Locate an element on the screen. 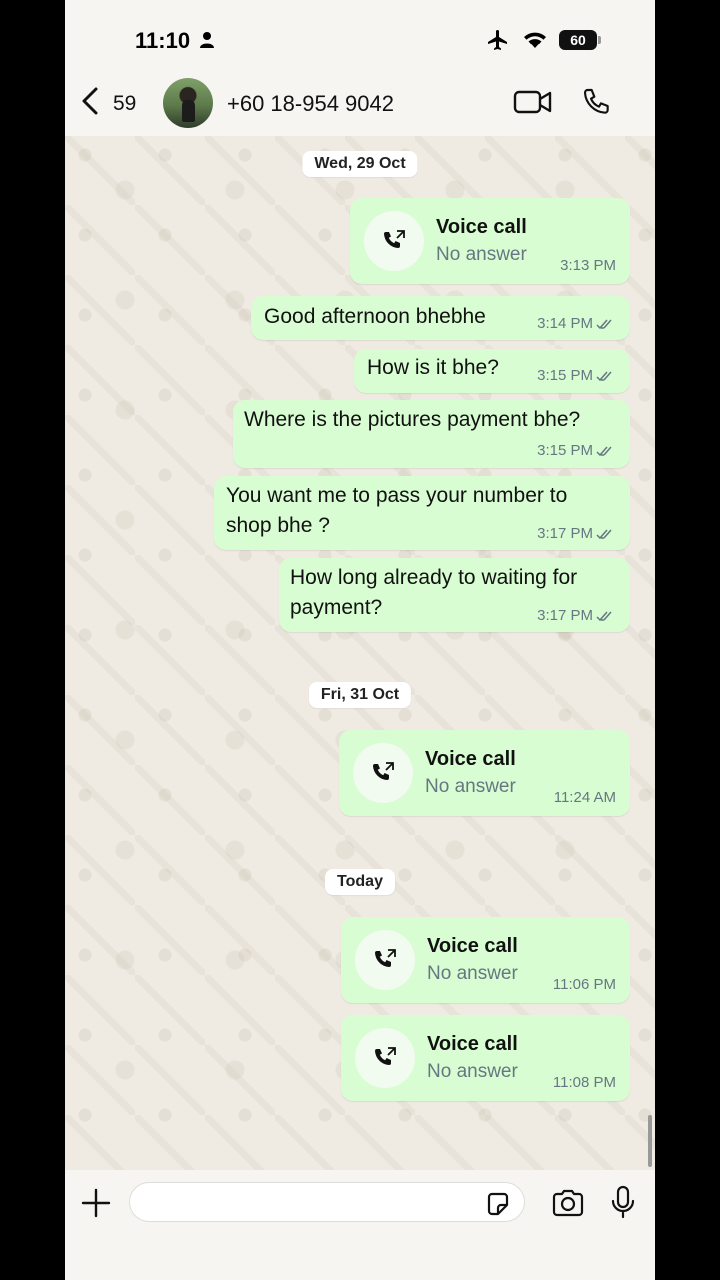  chat-header: 59 +60 18-954 9042 is located at coordinates (360, 99).